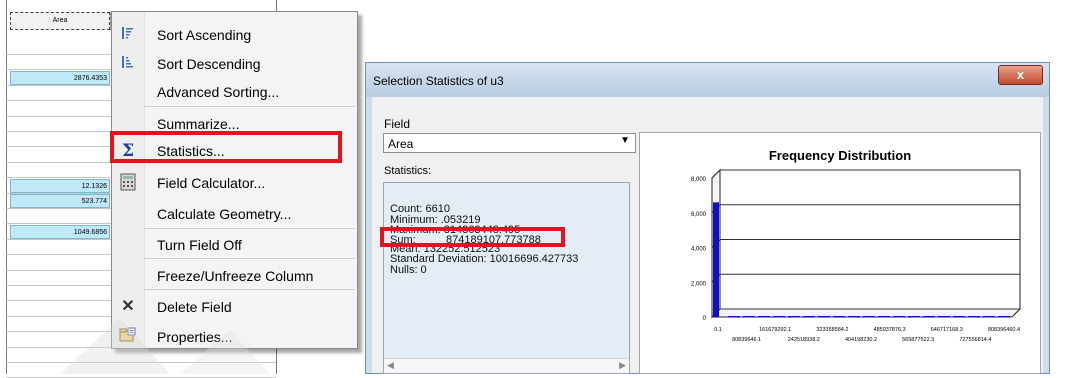 This screenshot has height=378, width=1075. Describe the element at coordinates (209, 64) in the screenshot. I see `menu-item-label: Sort Descending` at that location.